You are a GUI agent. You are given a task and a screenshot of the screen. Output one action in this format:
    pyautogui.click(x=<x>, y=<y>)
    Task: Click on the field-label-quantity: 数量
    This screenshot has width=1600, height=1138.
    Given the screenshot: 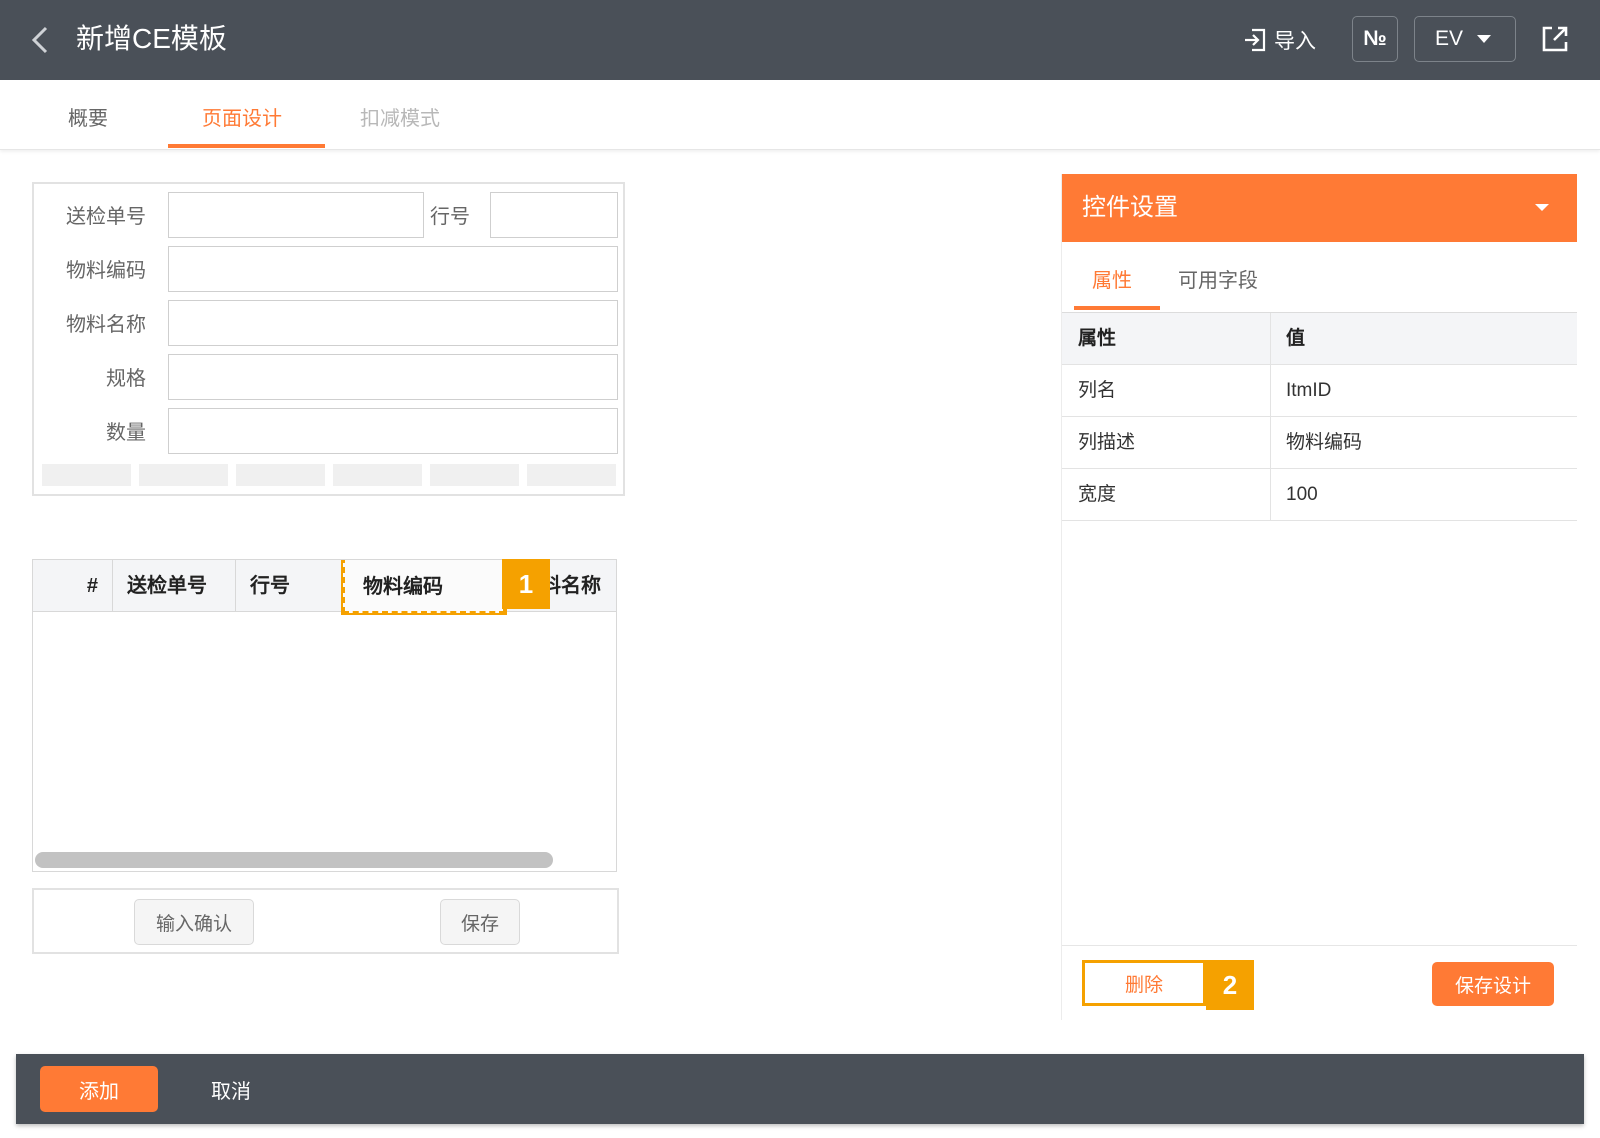 What is the action you would take?
    pyautogui.click(x=126, y=433)
    